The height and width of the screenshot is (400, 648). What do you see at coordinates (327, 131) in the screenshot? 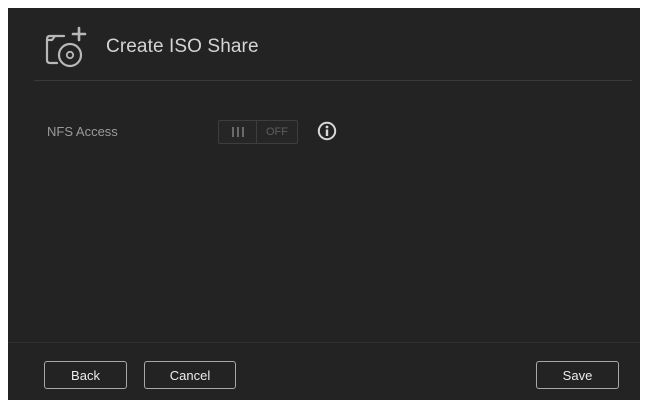
I see `info-icon` at bounding box center [327, 131].